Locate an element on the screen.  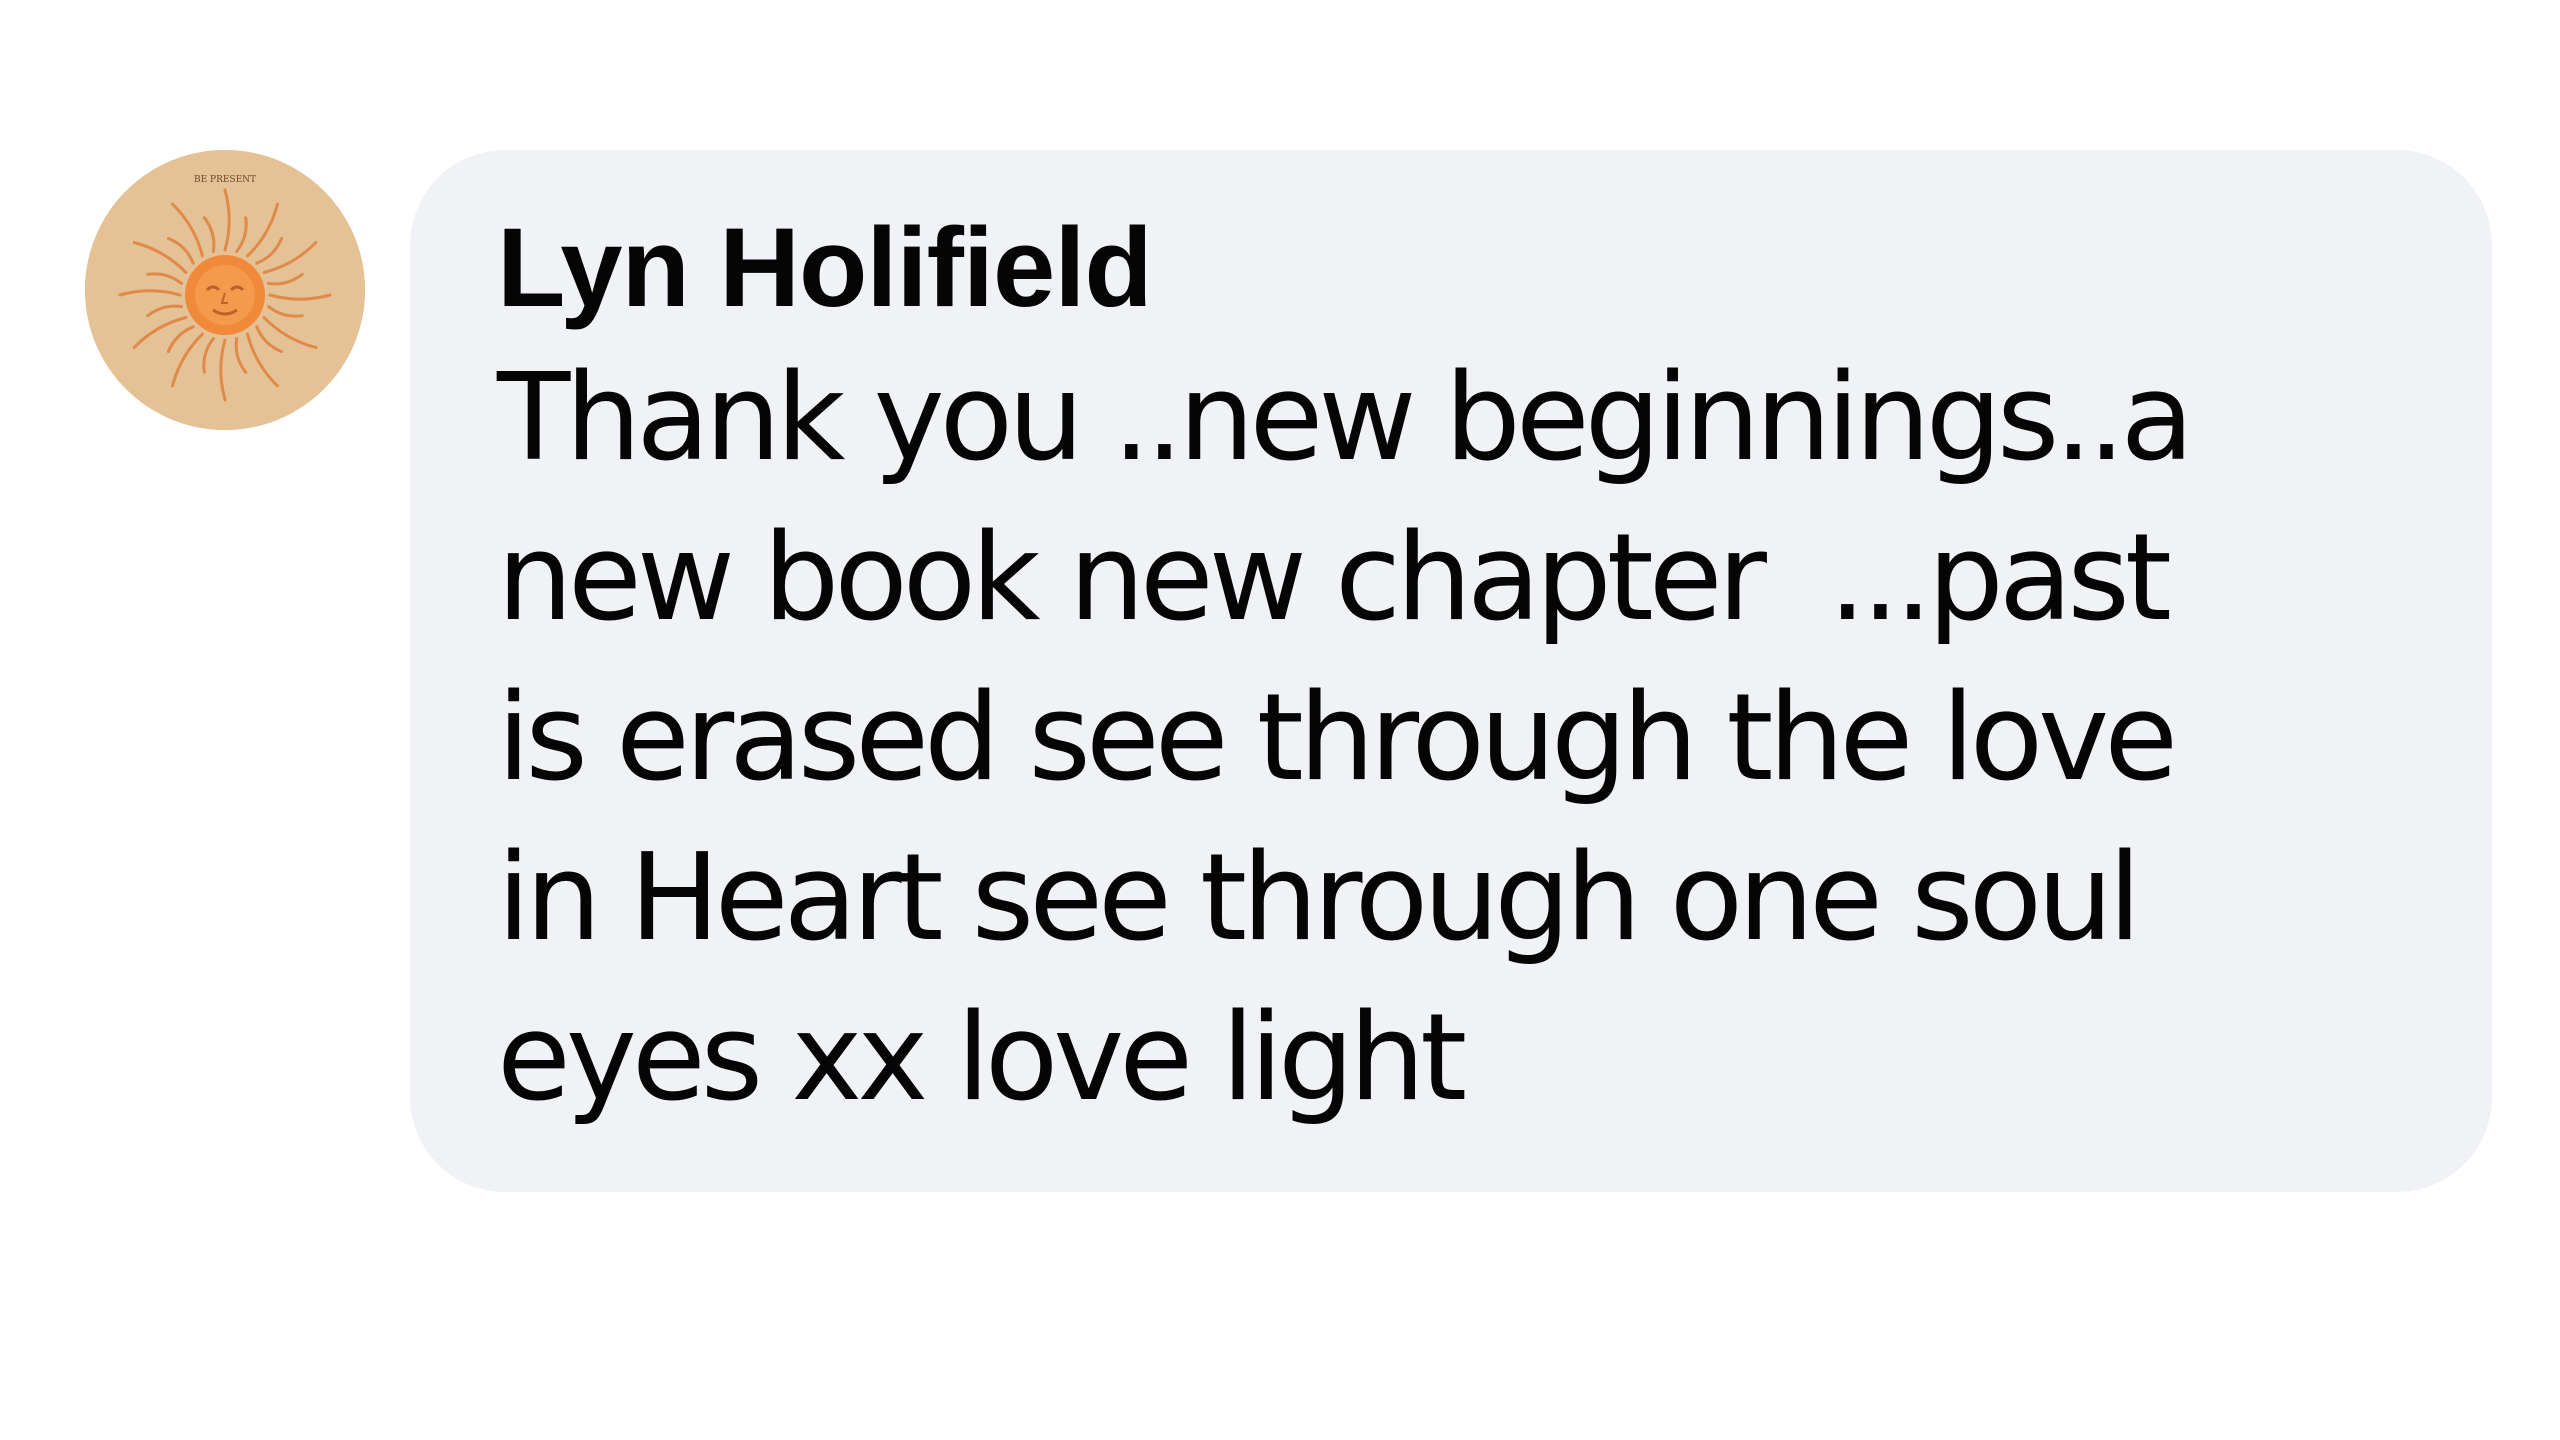
comment-line: new book new chapter ...past is located at coordinates (1334, 578).